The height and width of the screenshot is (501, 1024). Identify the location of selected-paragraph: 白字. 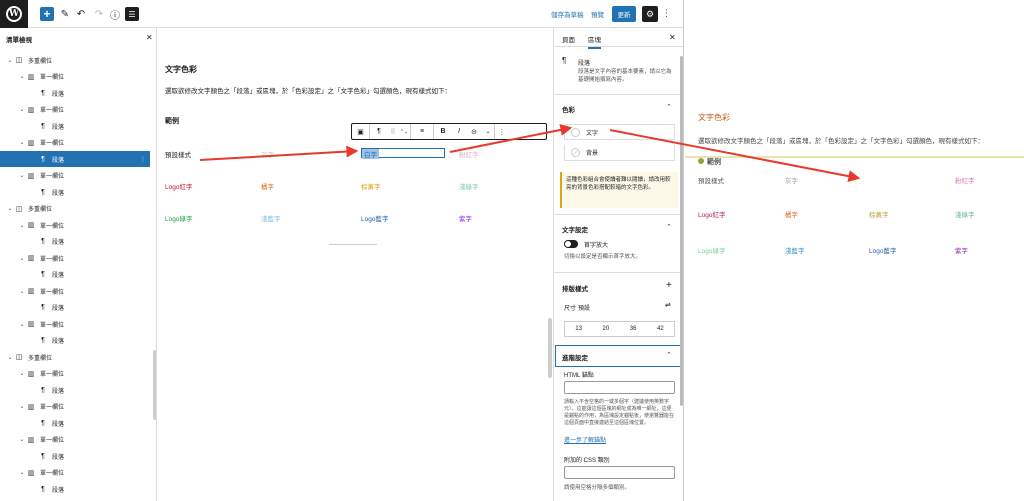
(403, 153).